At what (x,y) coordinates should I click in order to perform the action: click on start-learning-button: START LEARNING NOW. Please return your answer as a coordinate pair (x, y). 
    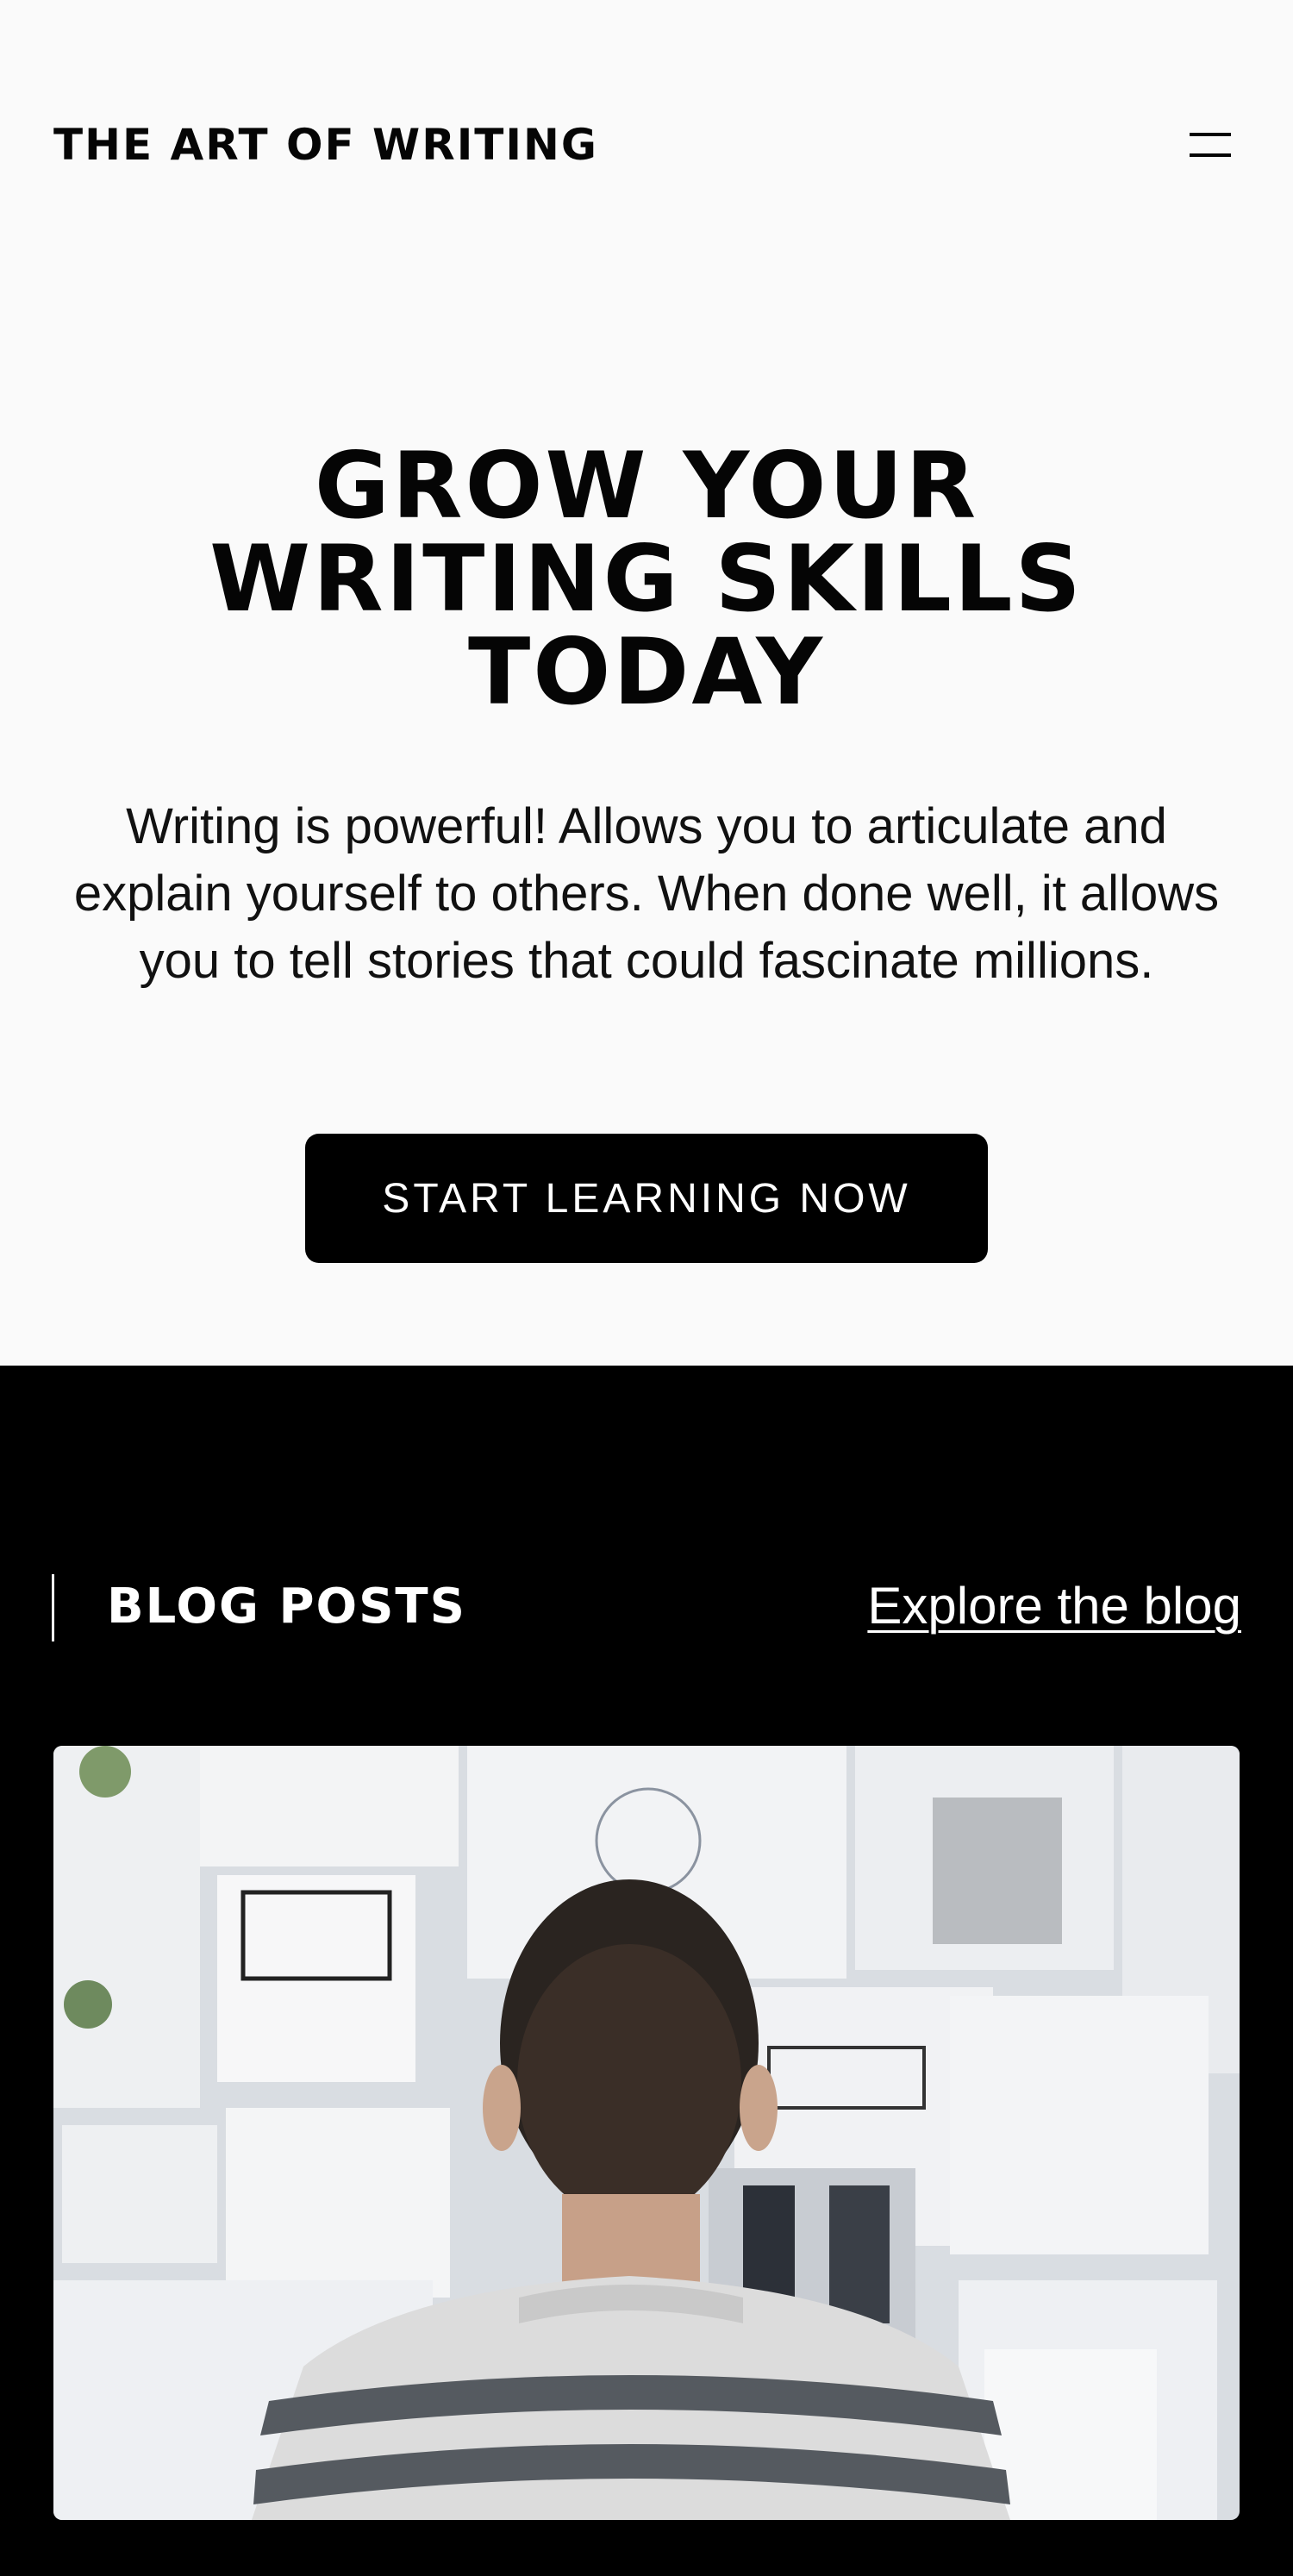
    Looking at the image, I should click on (646, 1199).